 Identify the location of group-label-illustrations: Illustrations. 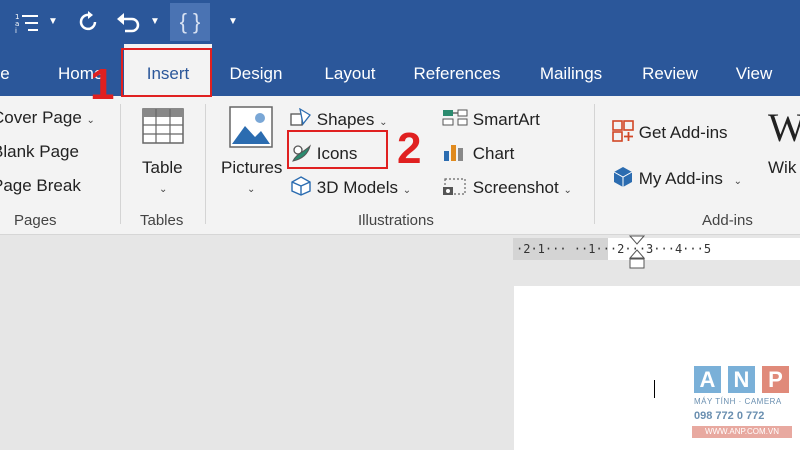
(396, 220).